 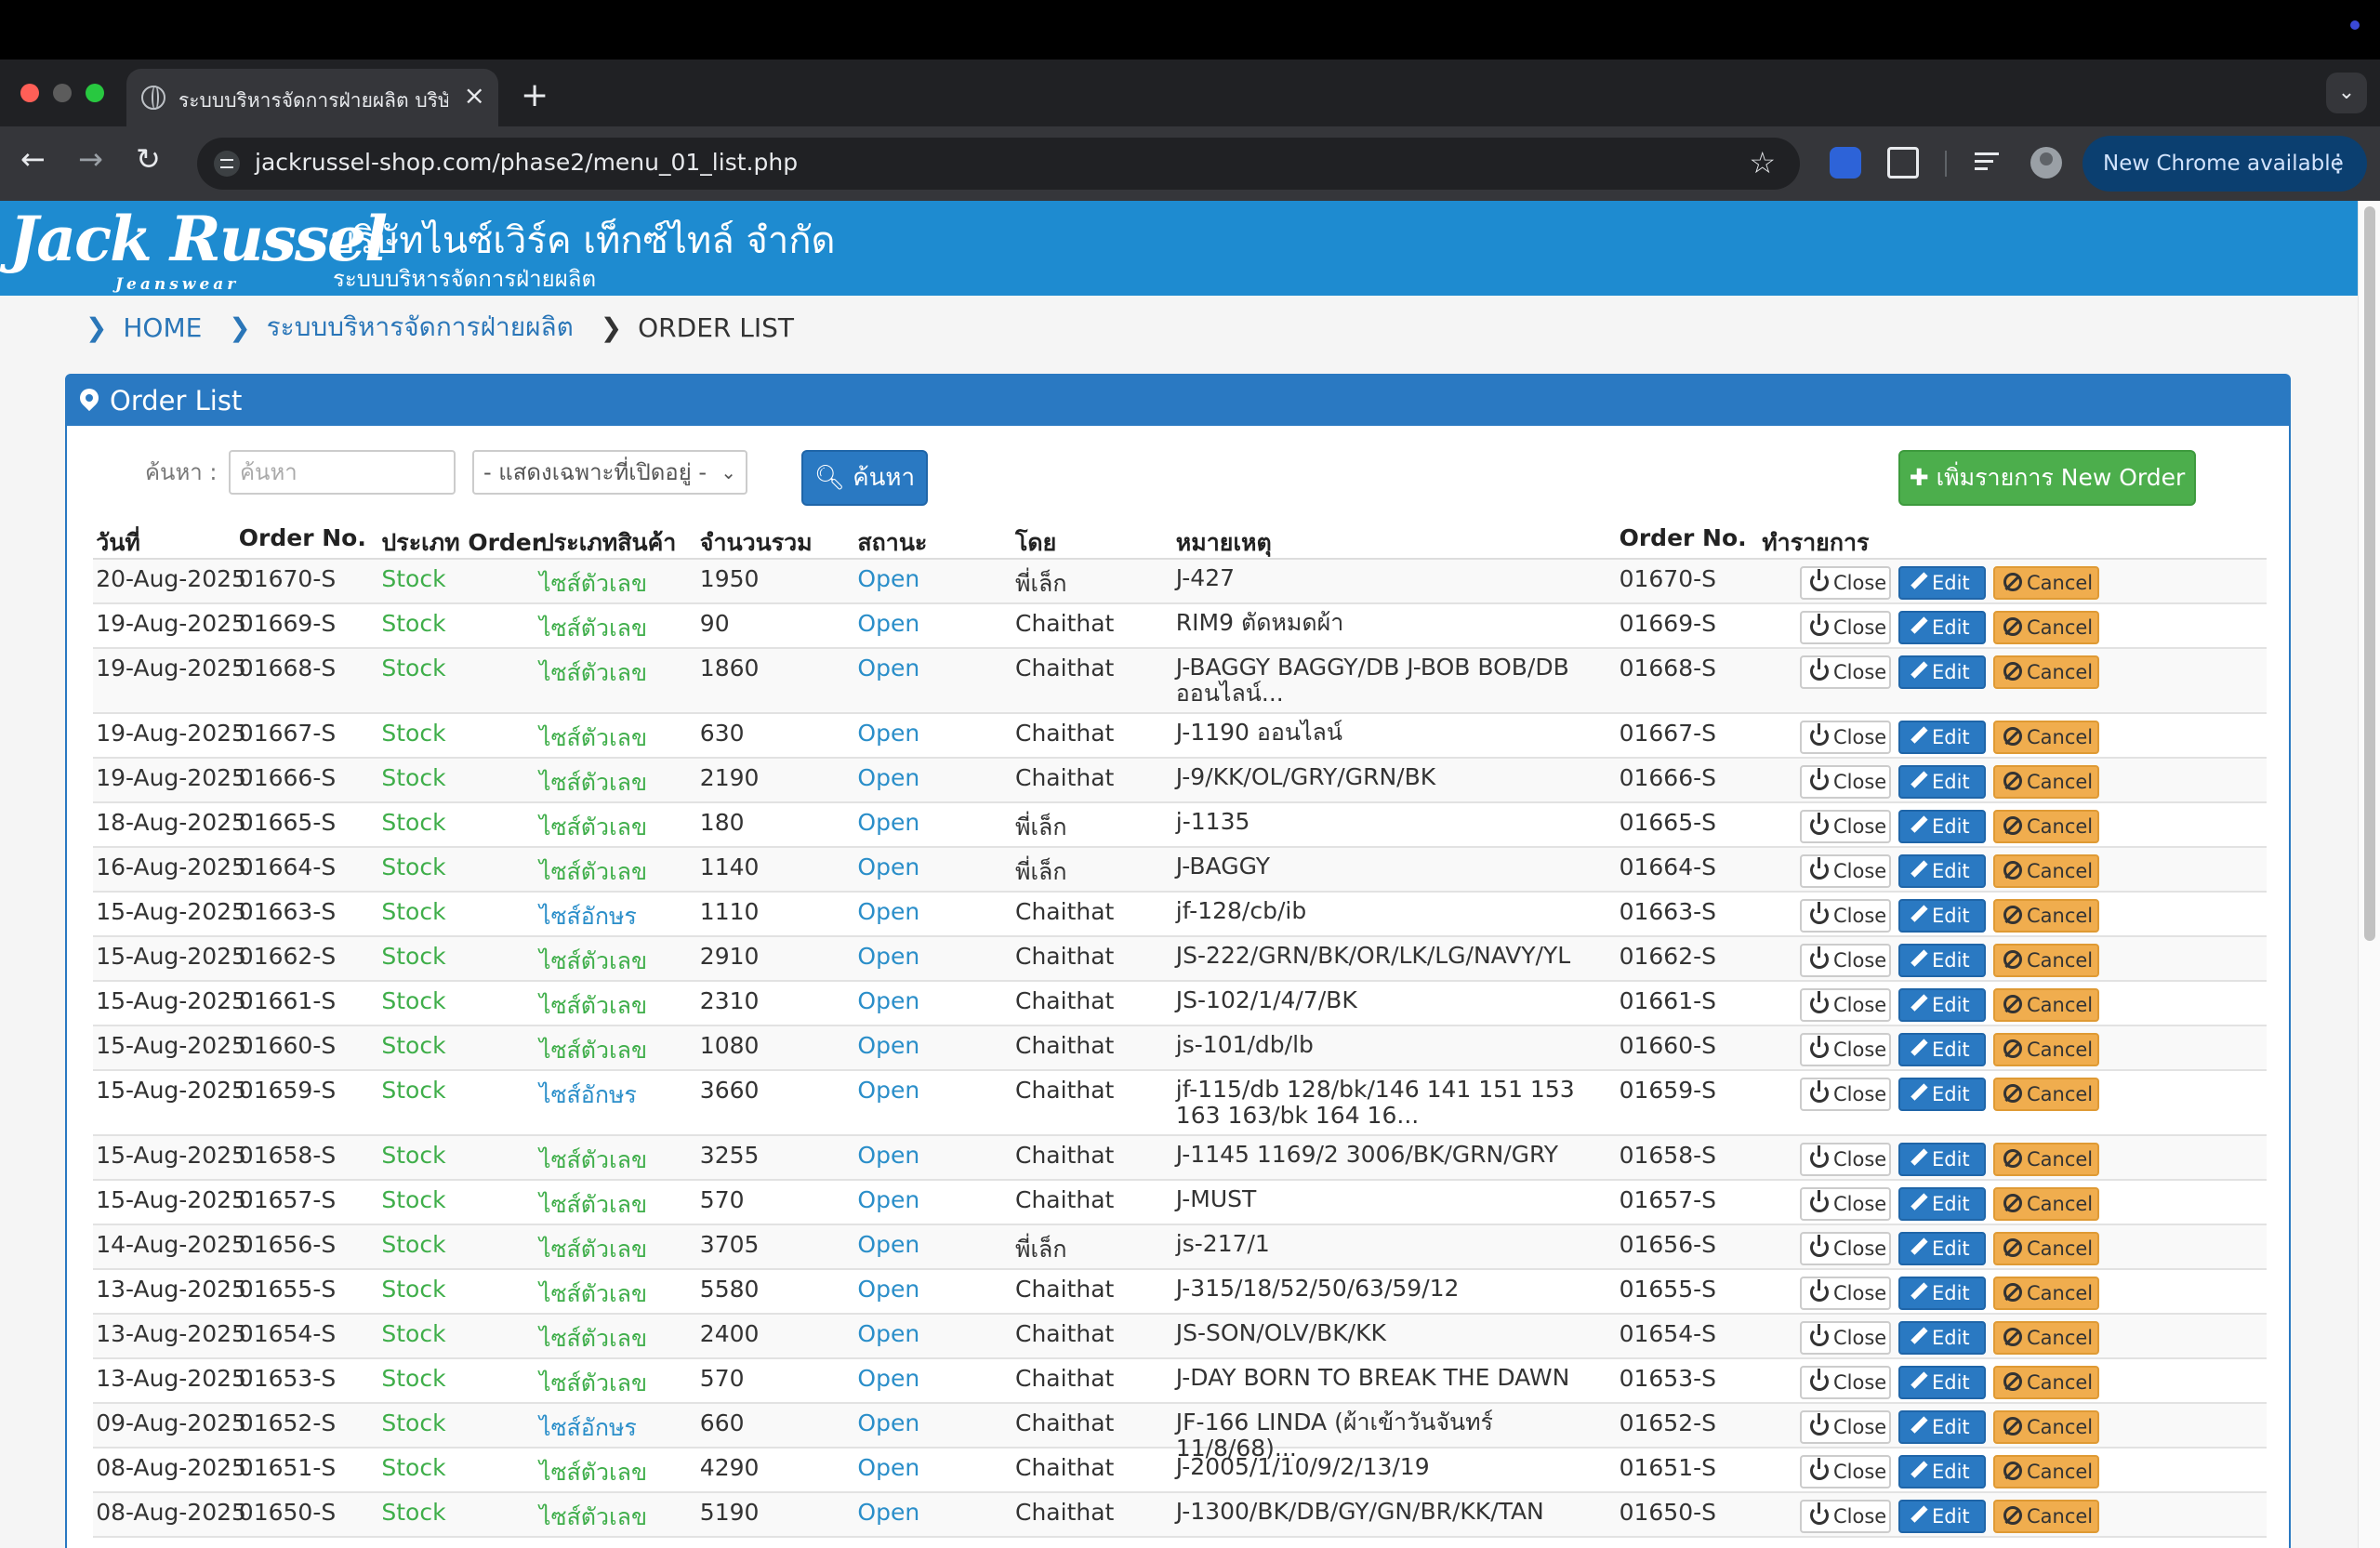 What do you see at coordinates (2346, 93) in the screenshot?
I see `tab-search-button: ⌄` at bounding box center [2346, 93].